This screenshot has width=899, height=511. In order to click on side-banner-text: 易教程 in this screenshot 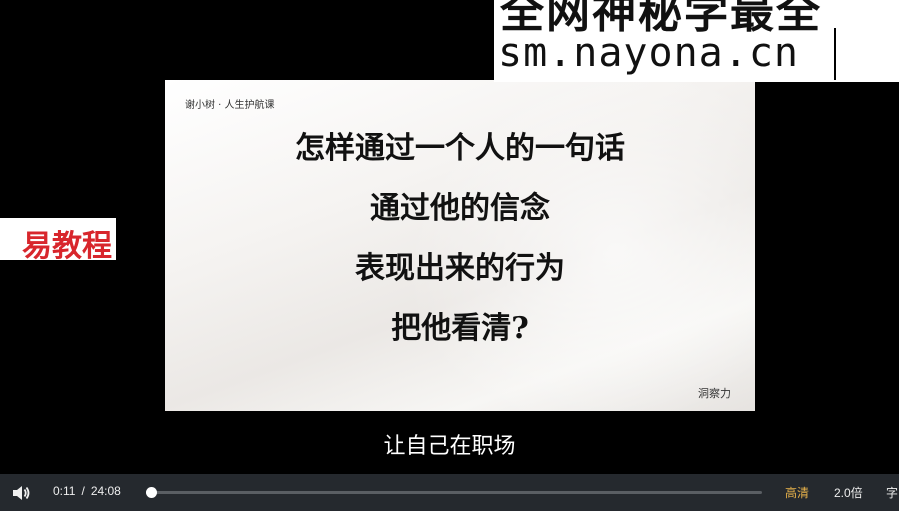, I will do `click(67, 244)`.